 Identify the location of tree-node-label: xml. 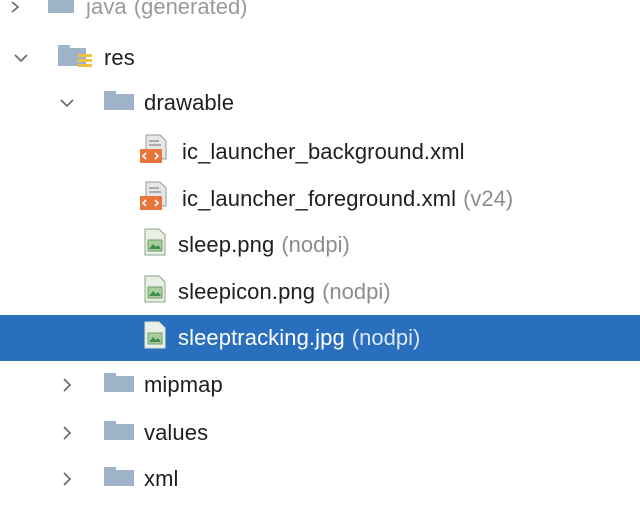
(161, 478).